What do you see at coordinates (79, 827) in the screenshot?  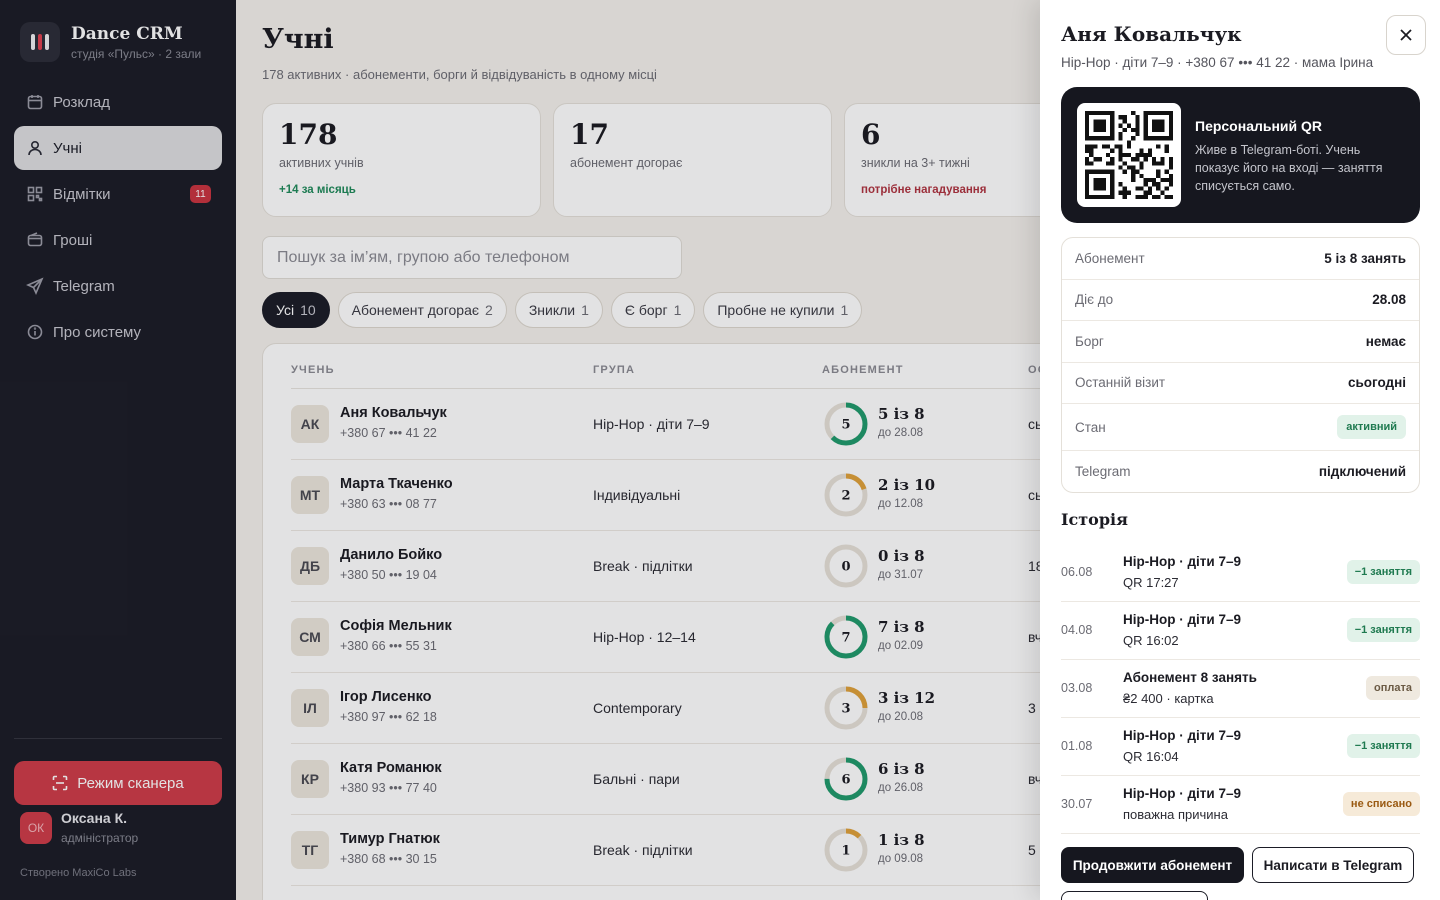 I see `current-user: ОК Оксана К. адміністратор` at bounding box center [79, 827].